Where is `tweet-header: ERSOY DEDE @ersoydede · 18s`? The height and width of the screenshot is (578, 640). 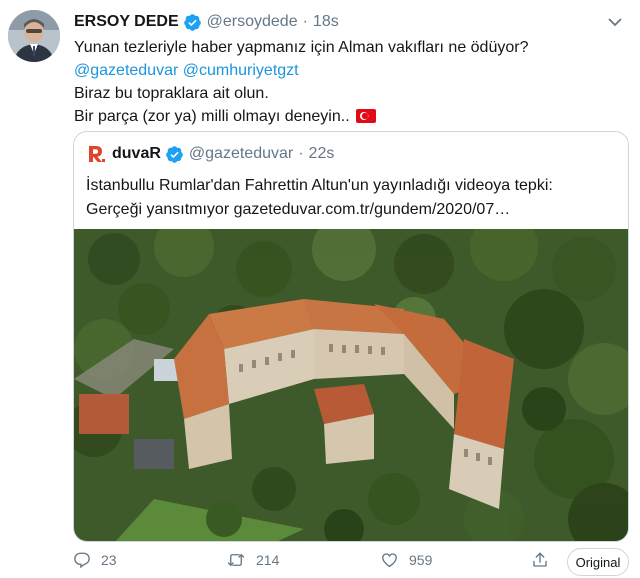 tweet-header: ERSOY DEDE @ersoydede · 18s is located at coordinates (206, 22).